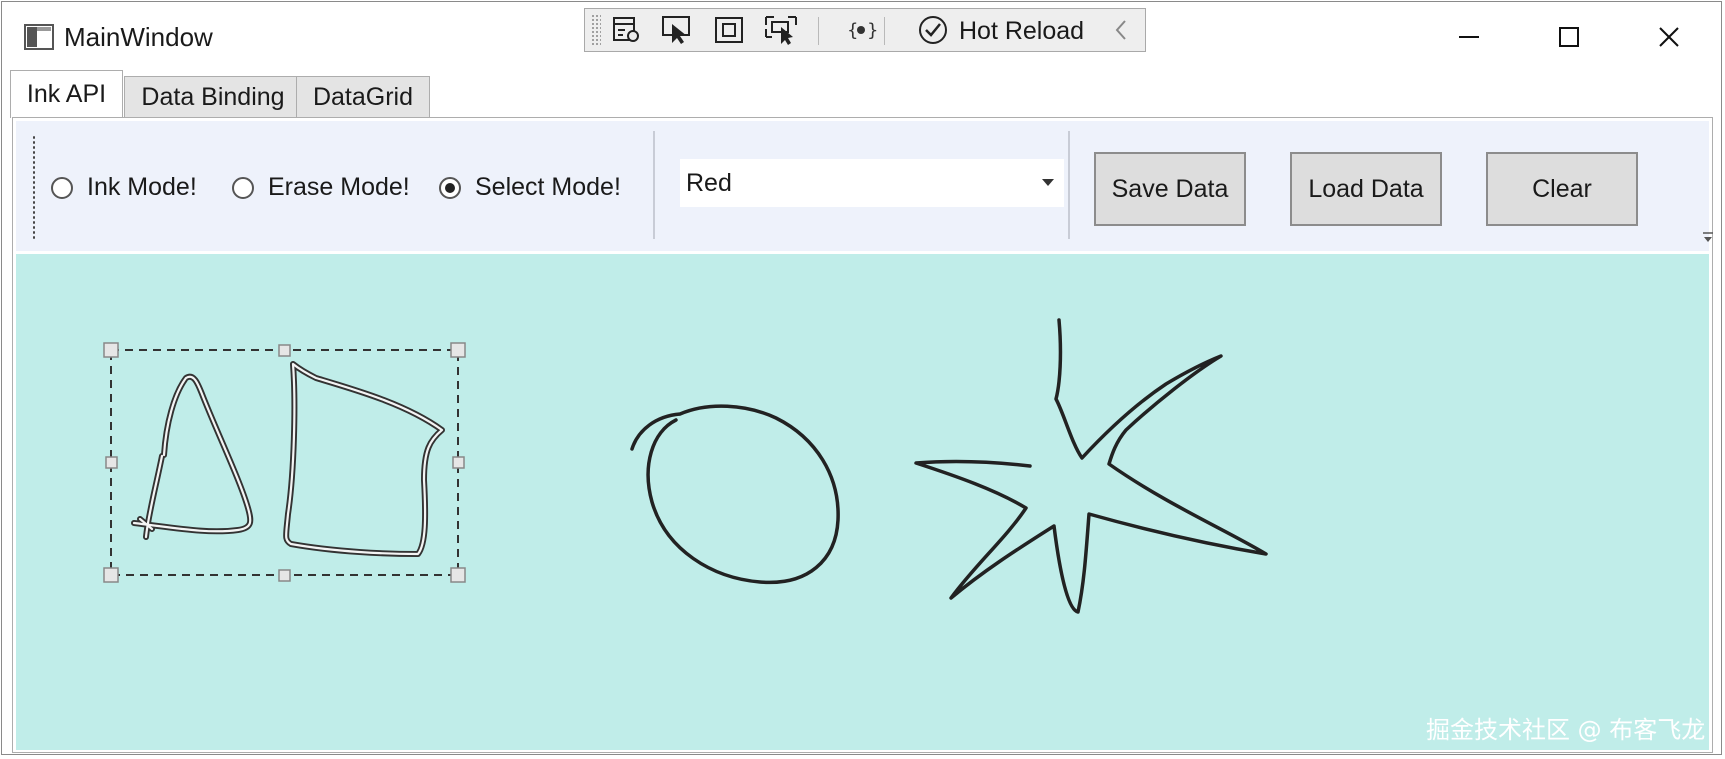  I want to click on tab-ink-api: Ink API, so click(66, 94).